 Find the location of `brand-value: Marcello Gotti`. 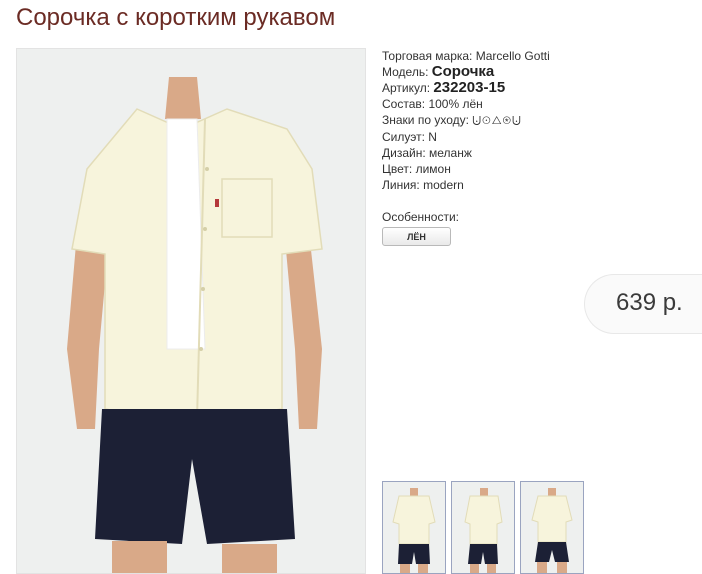

brand-value: Marcello Gotti is located at coordinates (512, 56).